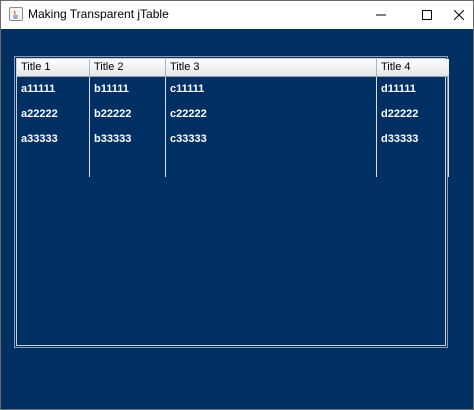 The width and height of the screenshot is (474, 410). What do you see at coordinates (53, 89) in the screenshot?
I see `table-cell: a11111` at bounding box center [53, 89].